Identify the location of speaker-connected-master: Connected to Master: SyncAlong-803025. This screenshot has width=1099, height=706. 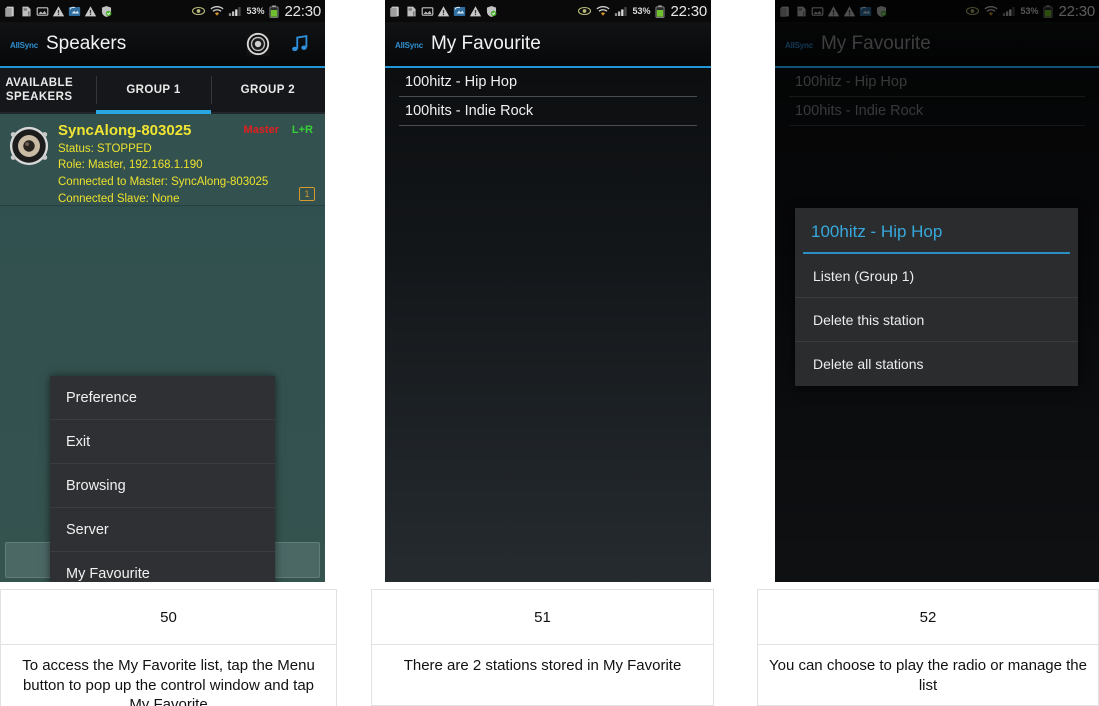
(163, 182).